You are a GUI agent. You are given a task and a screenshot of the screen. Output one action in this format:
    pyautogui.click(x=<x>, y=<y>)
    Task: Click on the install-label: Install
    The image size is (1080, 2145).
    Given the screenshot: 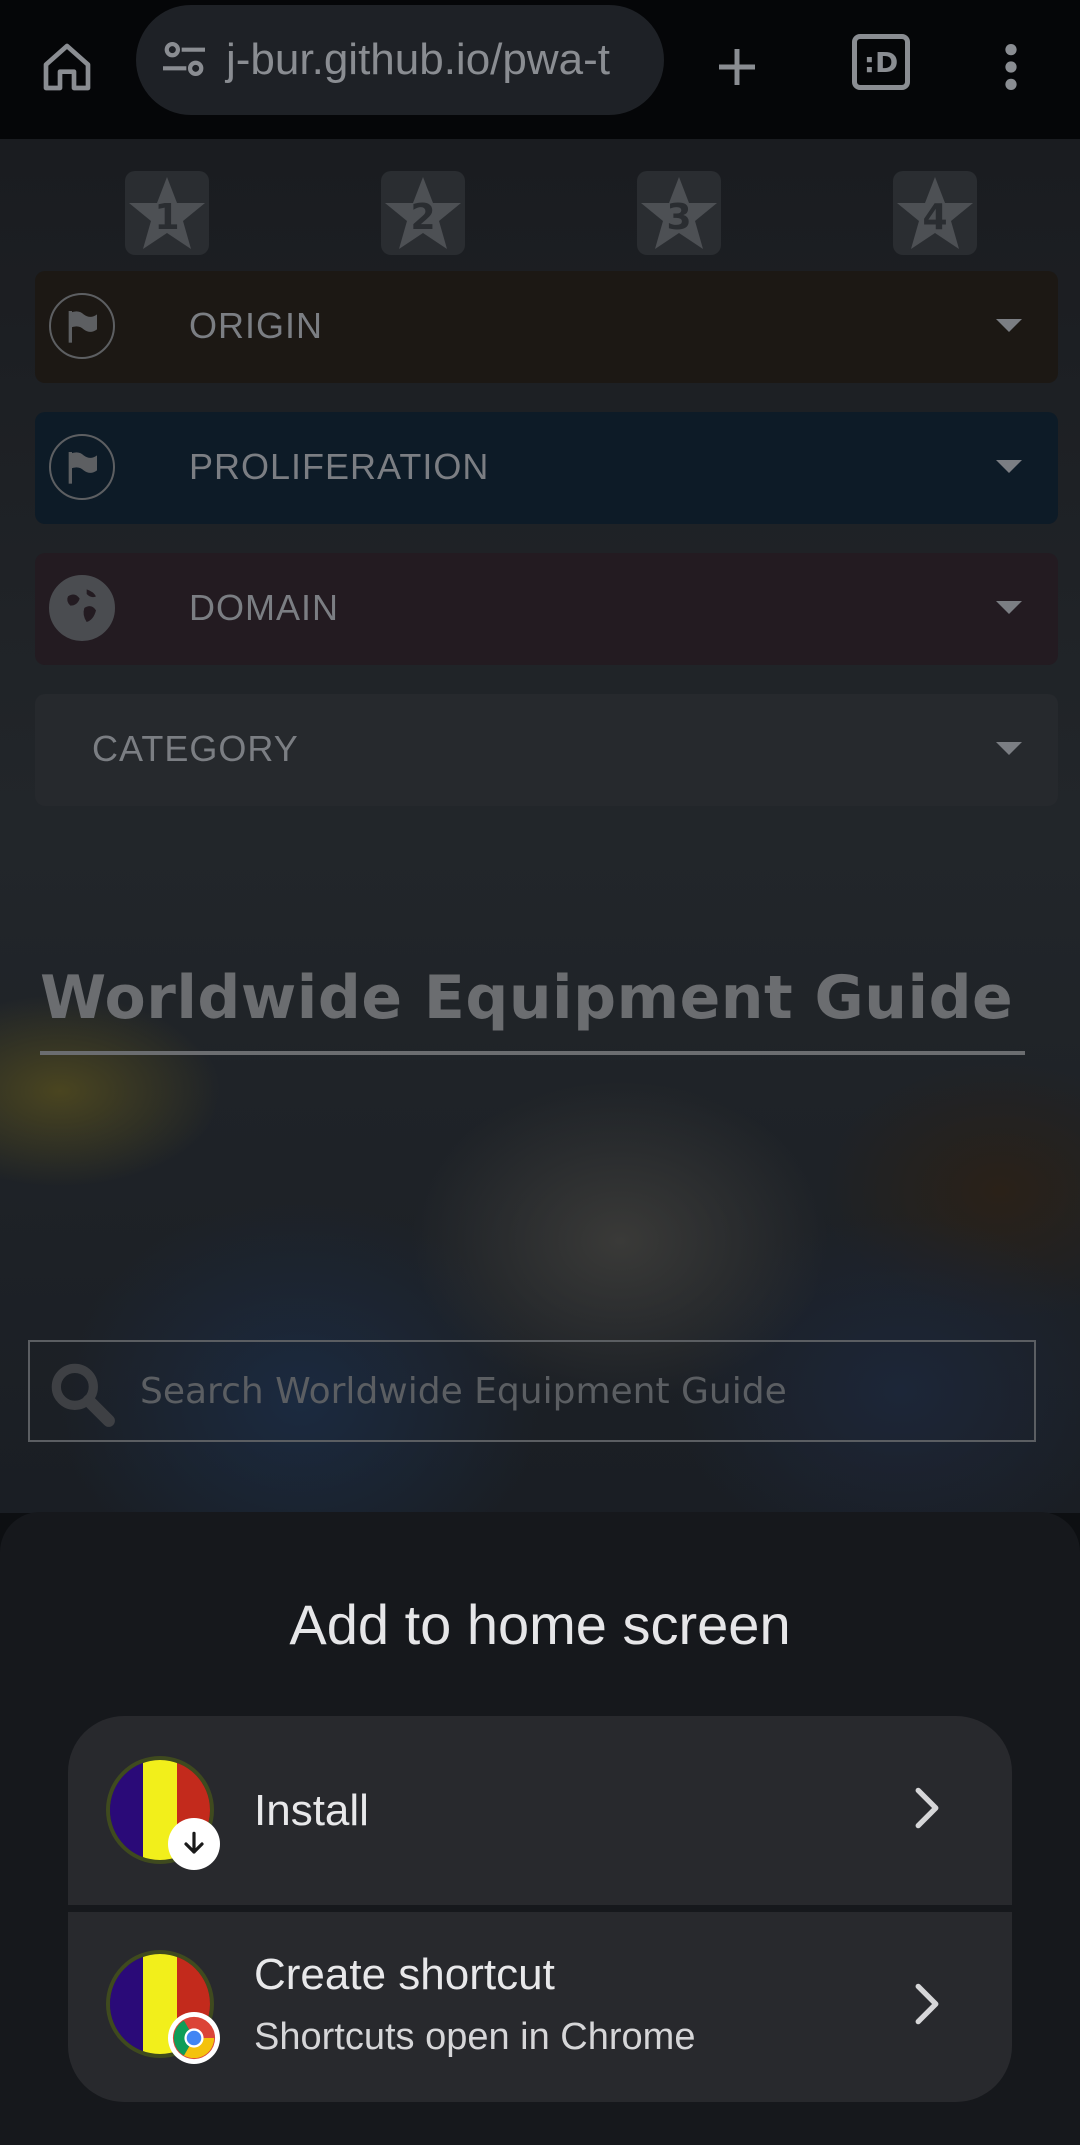 What is the action you would take?
    pyautogui.click(x=311, y=1810)
    